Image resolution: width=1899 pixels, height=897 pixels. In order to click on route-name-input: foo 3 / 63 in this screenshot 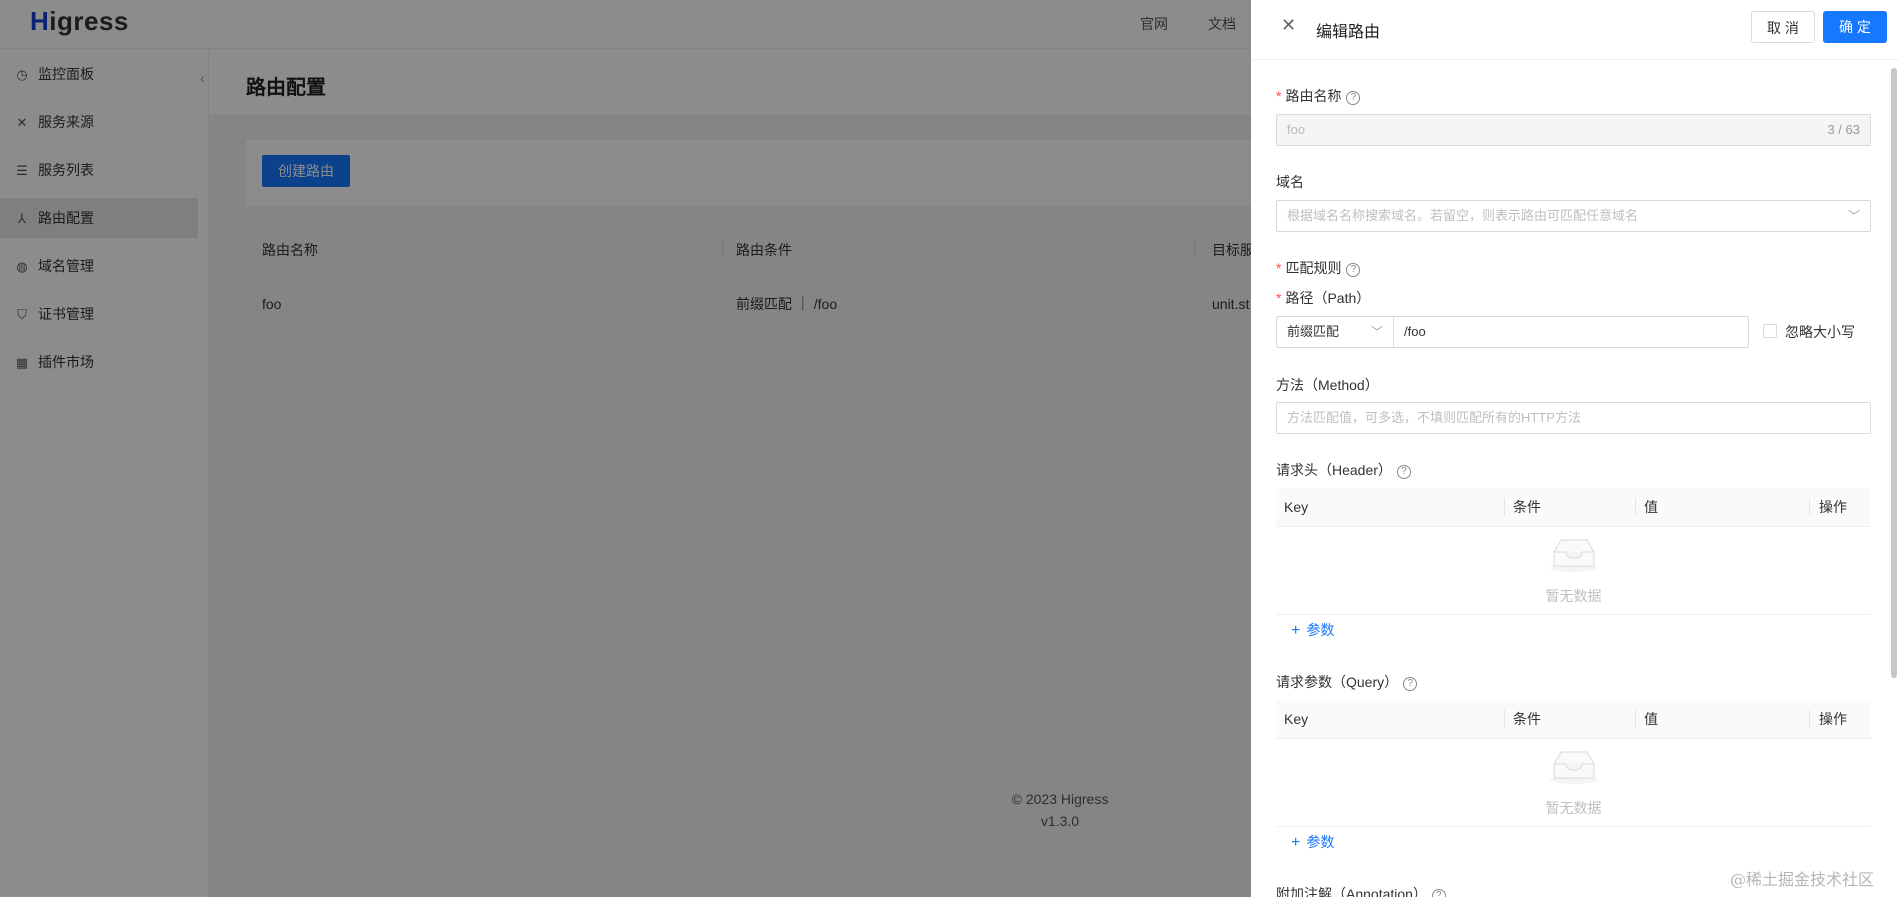, I will do `click(1573, 130)`.